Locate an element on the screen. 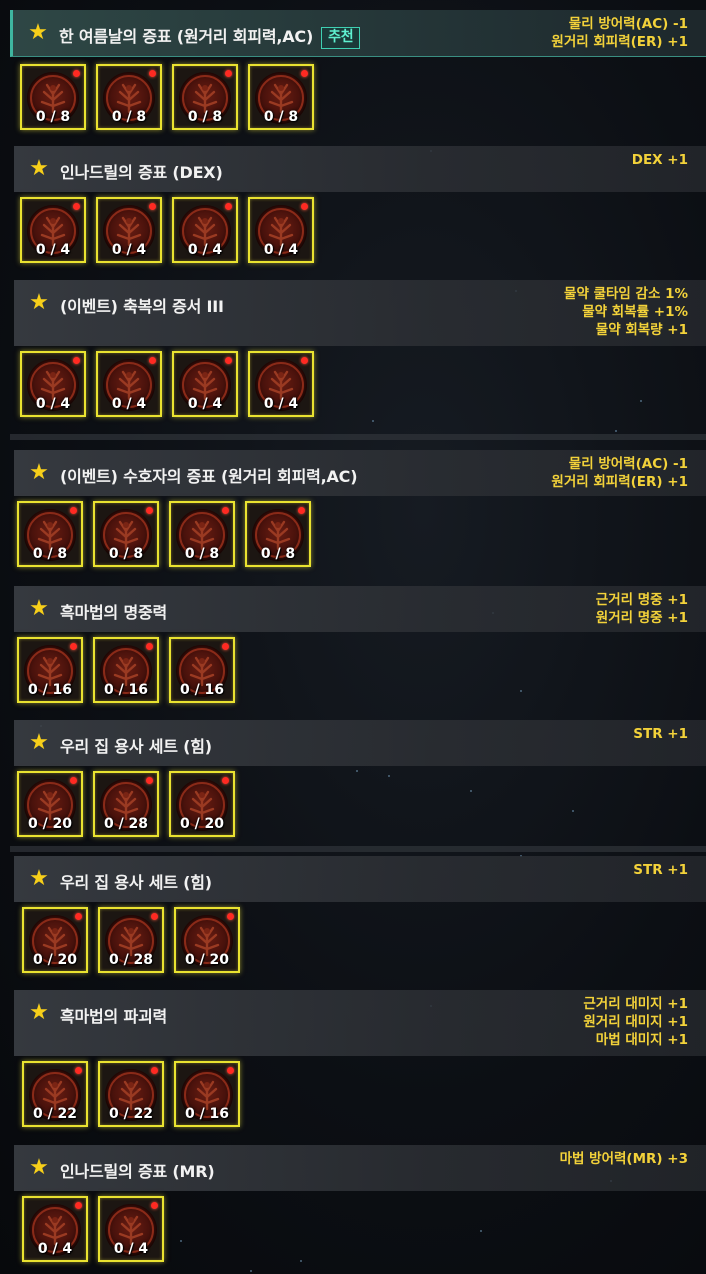 Image resolution: width=706 pixels, height=1274 pixels. set-title: (이벤트) 축복의 증서 III is located at coordinates (142, 305).